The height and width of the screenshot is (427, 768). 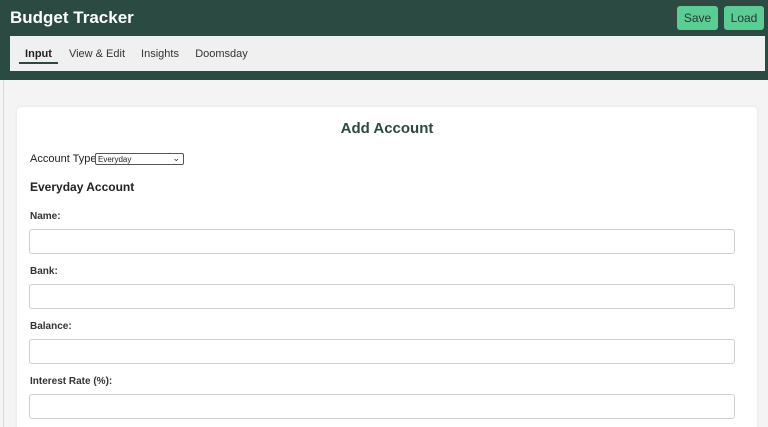 I want to click on account-type-select: Everyday ⌄, so click(x=139, y=159).